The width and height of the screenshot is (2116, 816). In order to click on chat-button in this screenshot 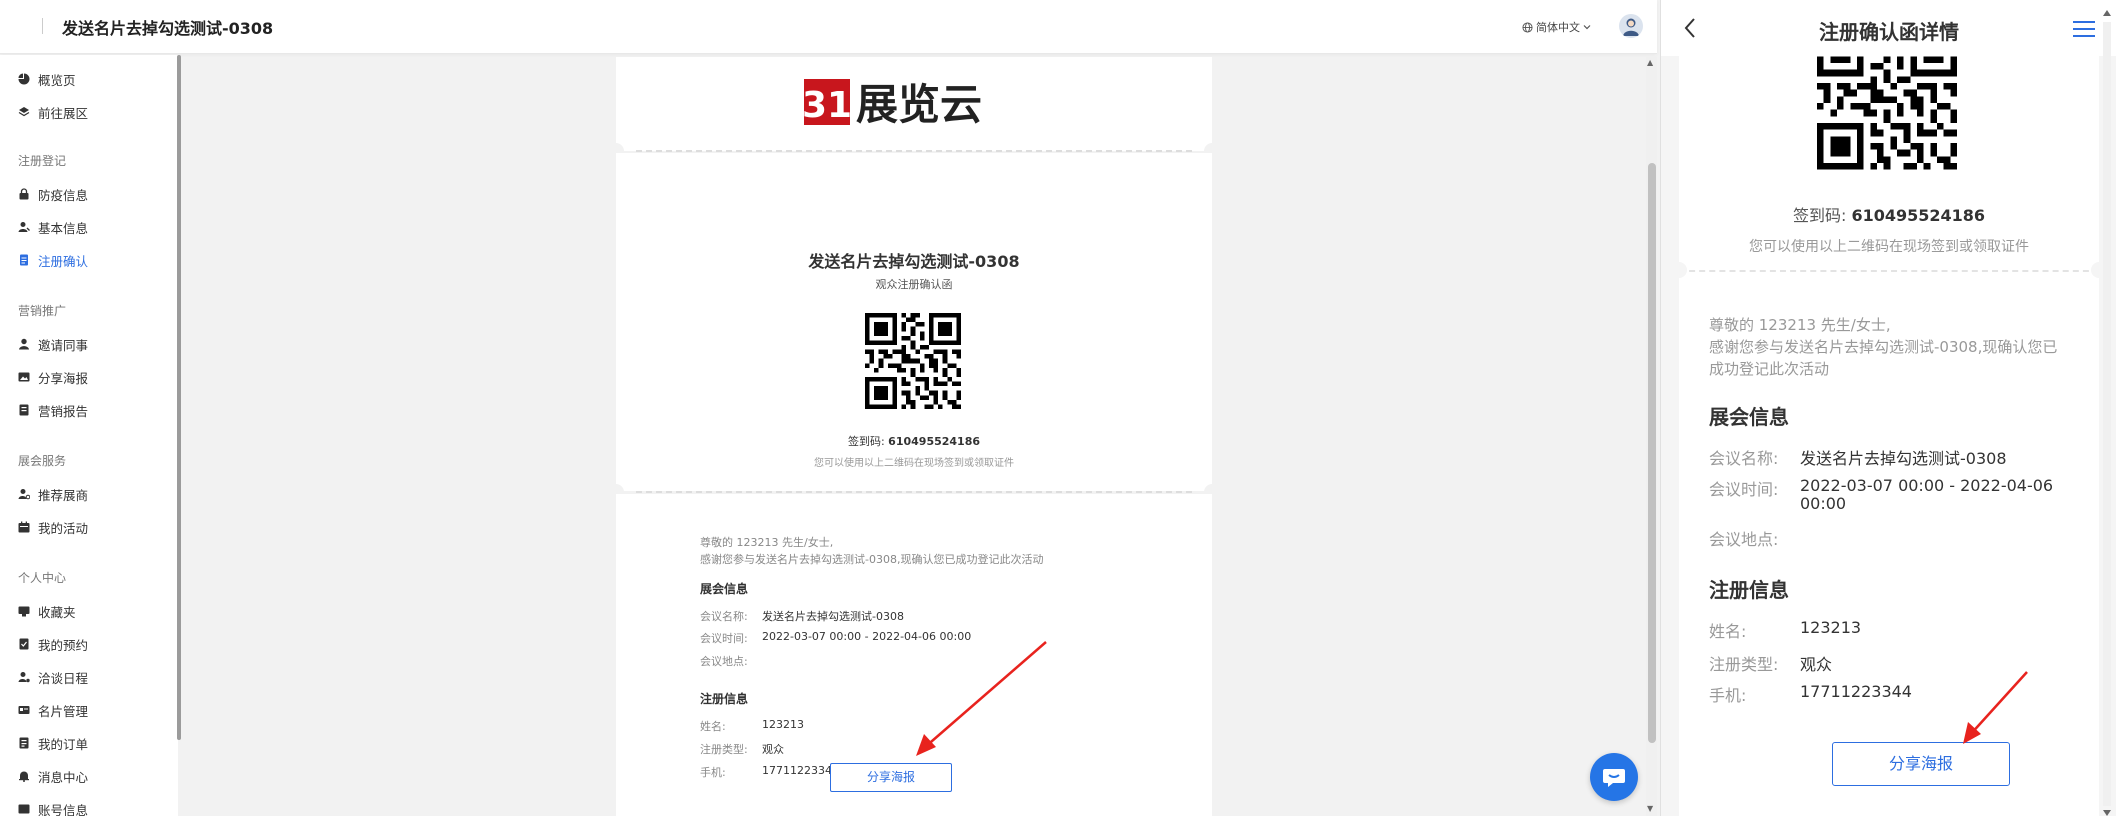, I will do `click(1614, 777)`.